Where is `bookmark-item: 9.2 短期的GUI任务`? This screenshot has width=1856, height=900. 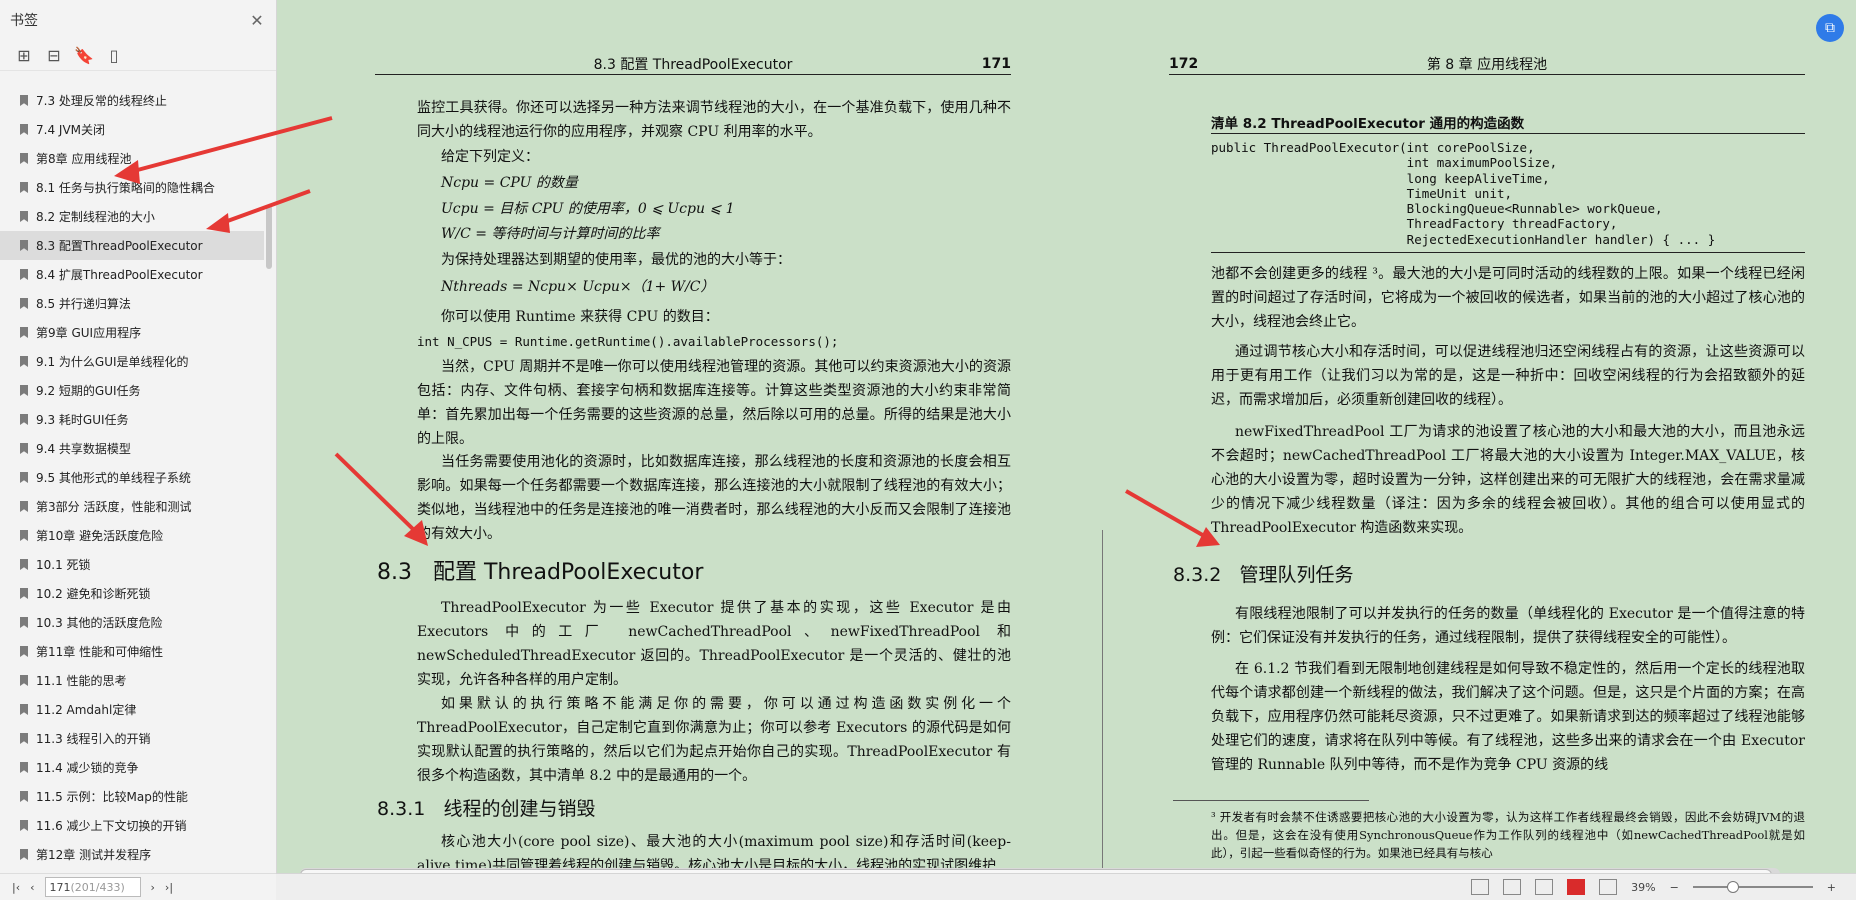 bookmark-item: 9.2 短期的GUI任务 is located at coordinates (132, 390).